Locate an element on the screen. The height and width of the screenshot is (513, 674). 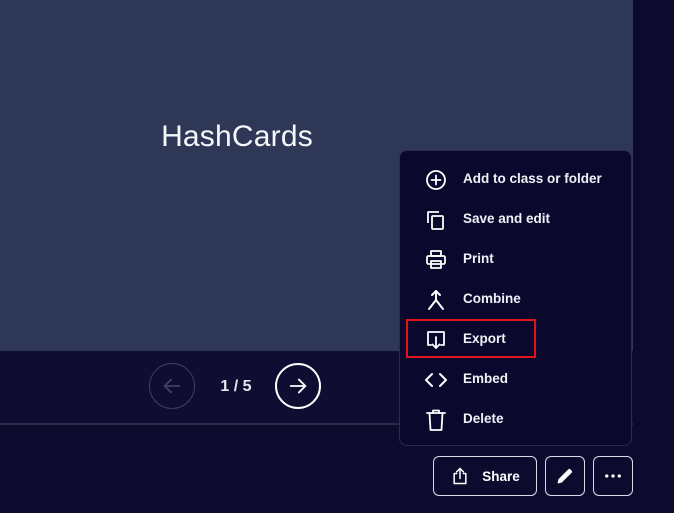
export-highlight-box is located at coordinates (471, 338).